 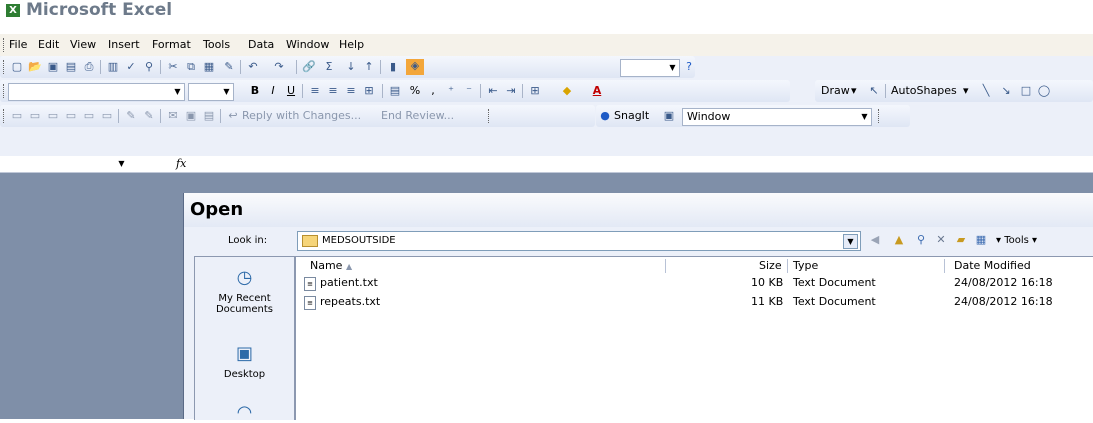 What do you see at coordinates (83, 44) in the screenshot?
I see `menu-view: View` at bounding box center [83, 44].